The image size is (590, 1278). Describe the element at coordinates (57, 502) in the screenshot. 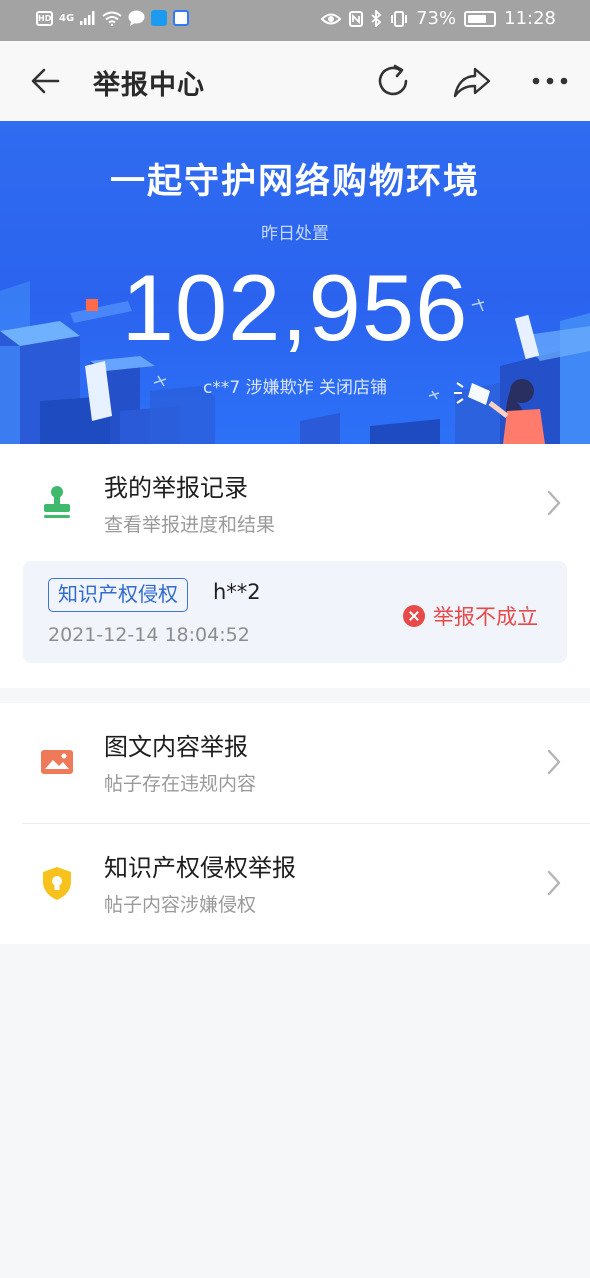

I see `stamp-icon` at that location.